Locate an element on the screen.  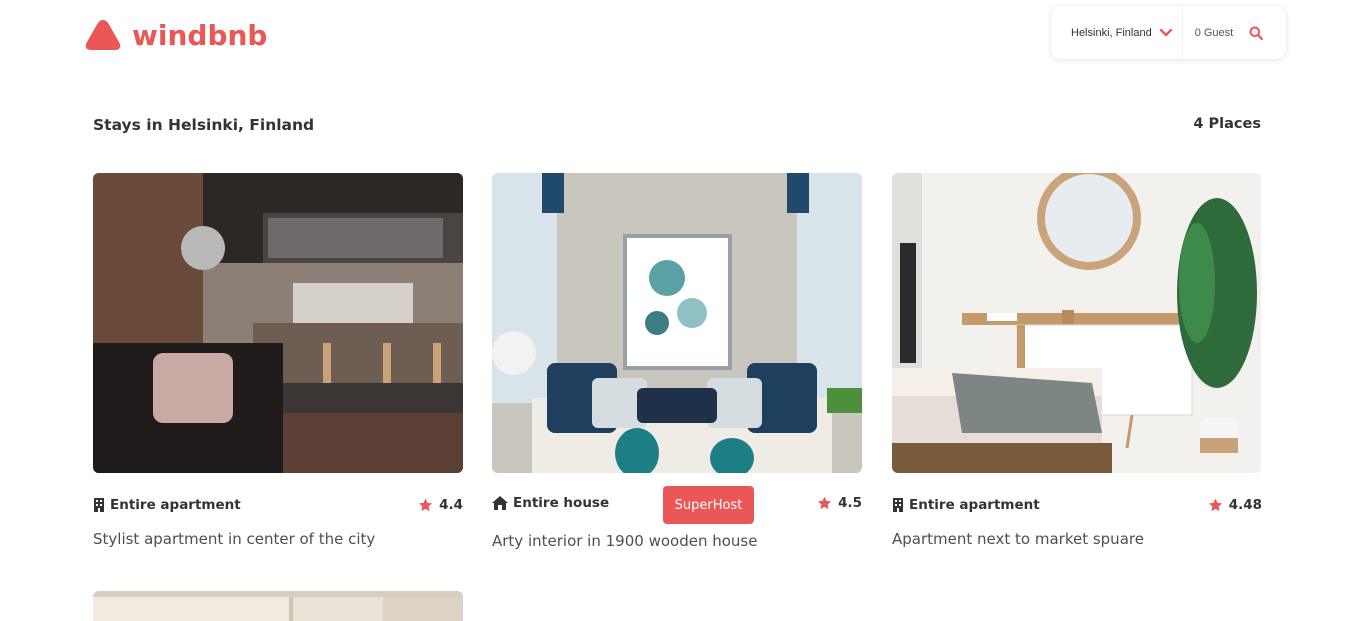
brand-name: windbnb is located at coordinates (200, 35).